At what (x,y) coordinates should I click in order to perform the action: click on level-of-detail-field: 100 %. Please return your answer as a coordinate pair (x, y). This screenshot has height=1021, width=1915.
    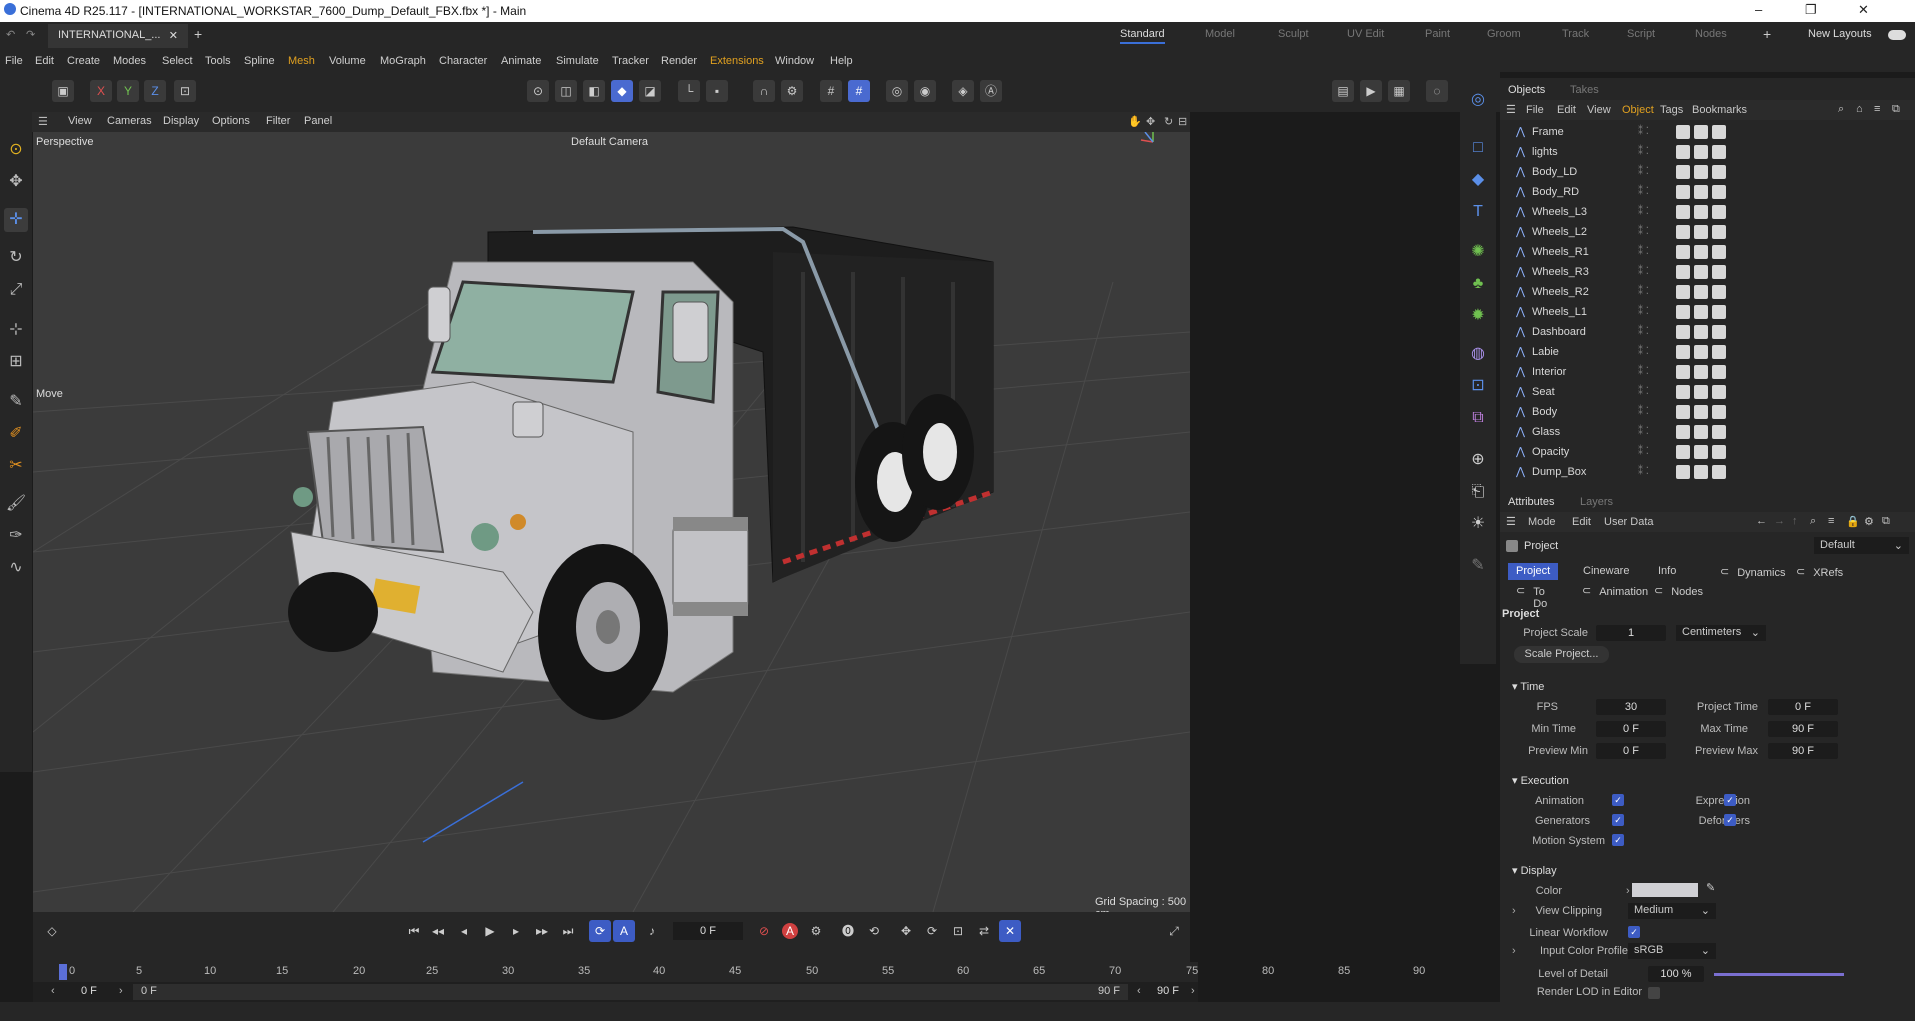
    Looking at the image, I should click on (1676, 974).